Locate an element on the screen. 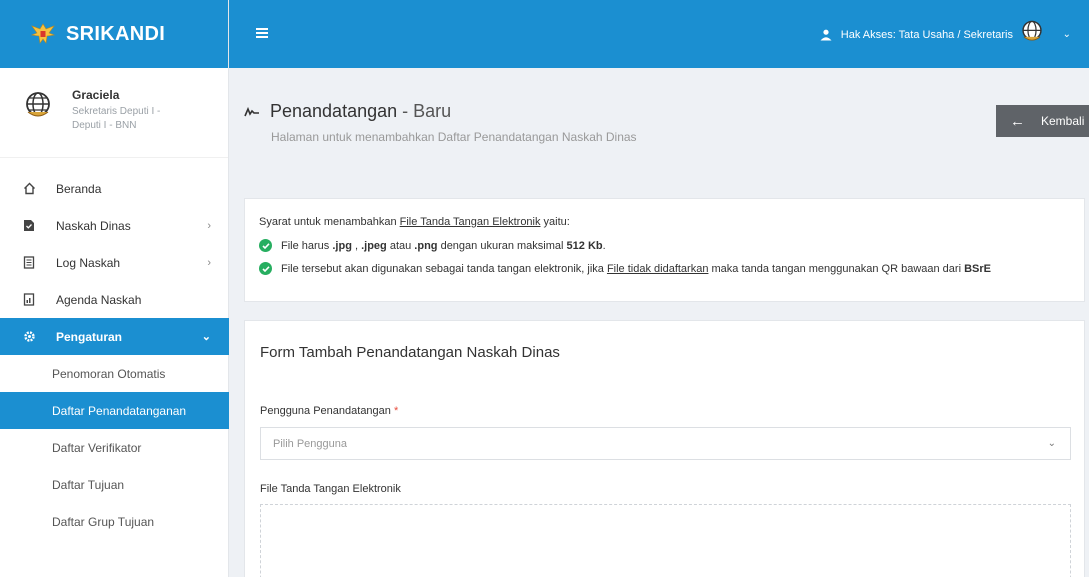 The image size is (1089, 577). app-name: SRIKANDI is located at coordinates (116, 33).